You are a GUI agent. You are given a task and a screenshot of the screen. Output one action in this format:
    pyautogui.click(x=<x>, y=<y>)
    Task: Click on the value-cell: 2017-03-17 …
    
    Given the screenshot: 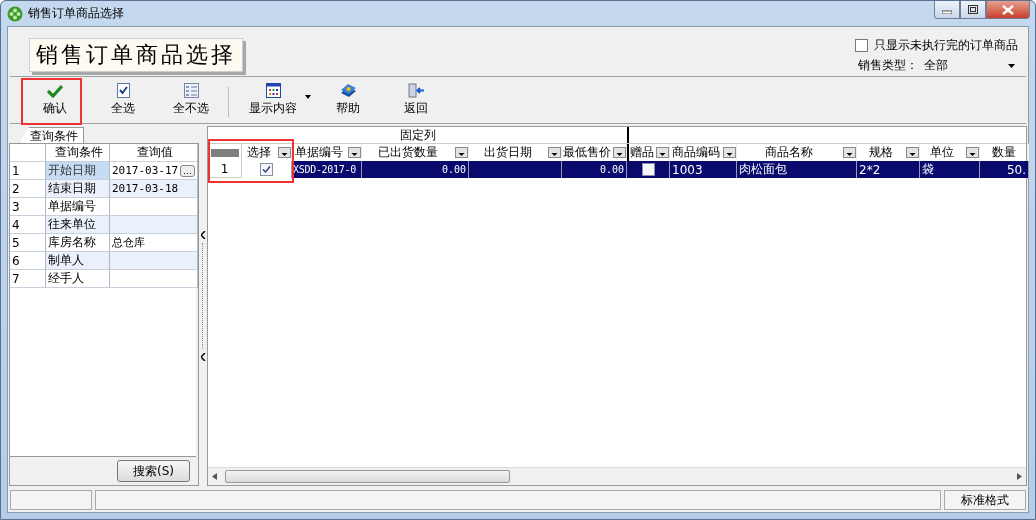 What is the action you would take?
    pyautogui.click(x=154, y=171)
    